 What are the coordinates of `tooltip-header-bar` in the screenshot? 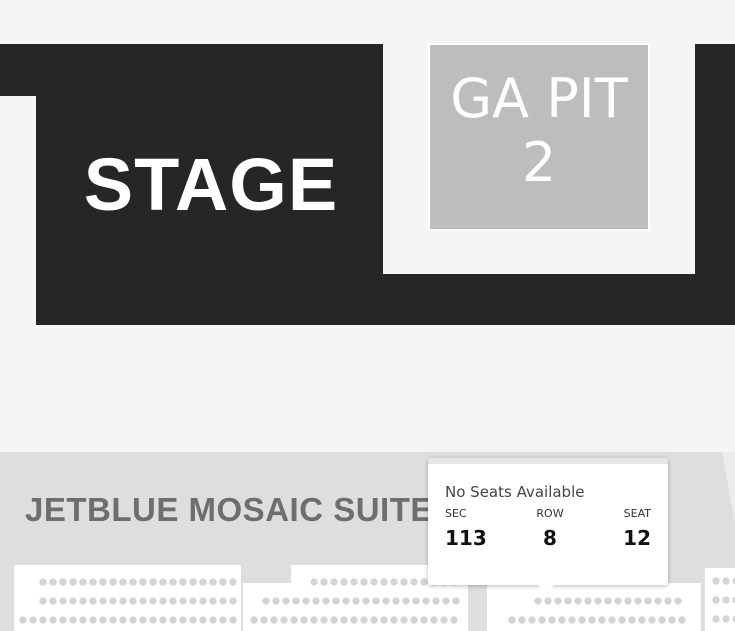 It's located at (548, 461).